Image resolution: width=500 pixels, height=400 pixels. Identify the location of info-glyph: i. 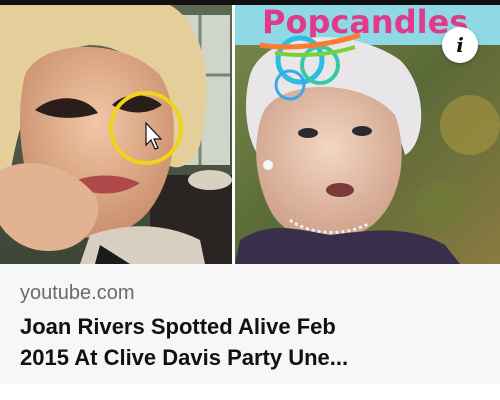
(460, 45).